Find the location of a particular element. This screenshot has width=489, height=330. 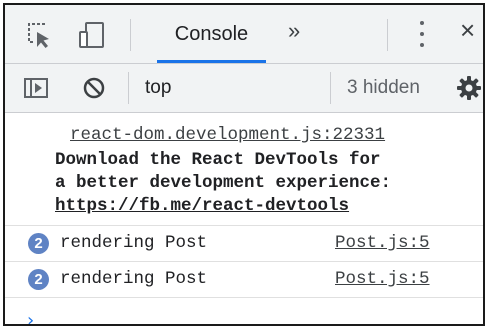

tab-console: Console is located at coordinates (211, 34).